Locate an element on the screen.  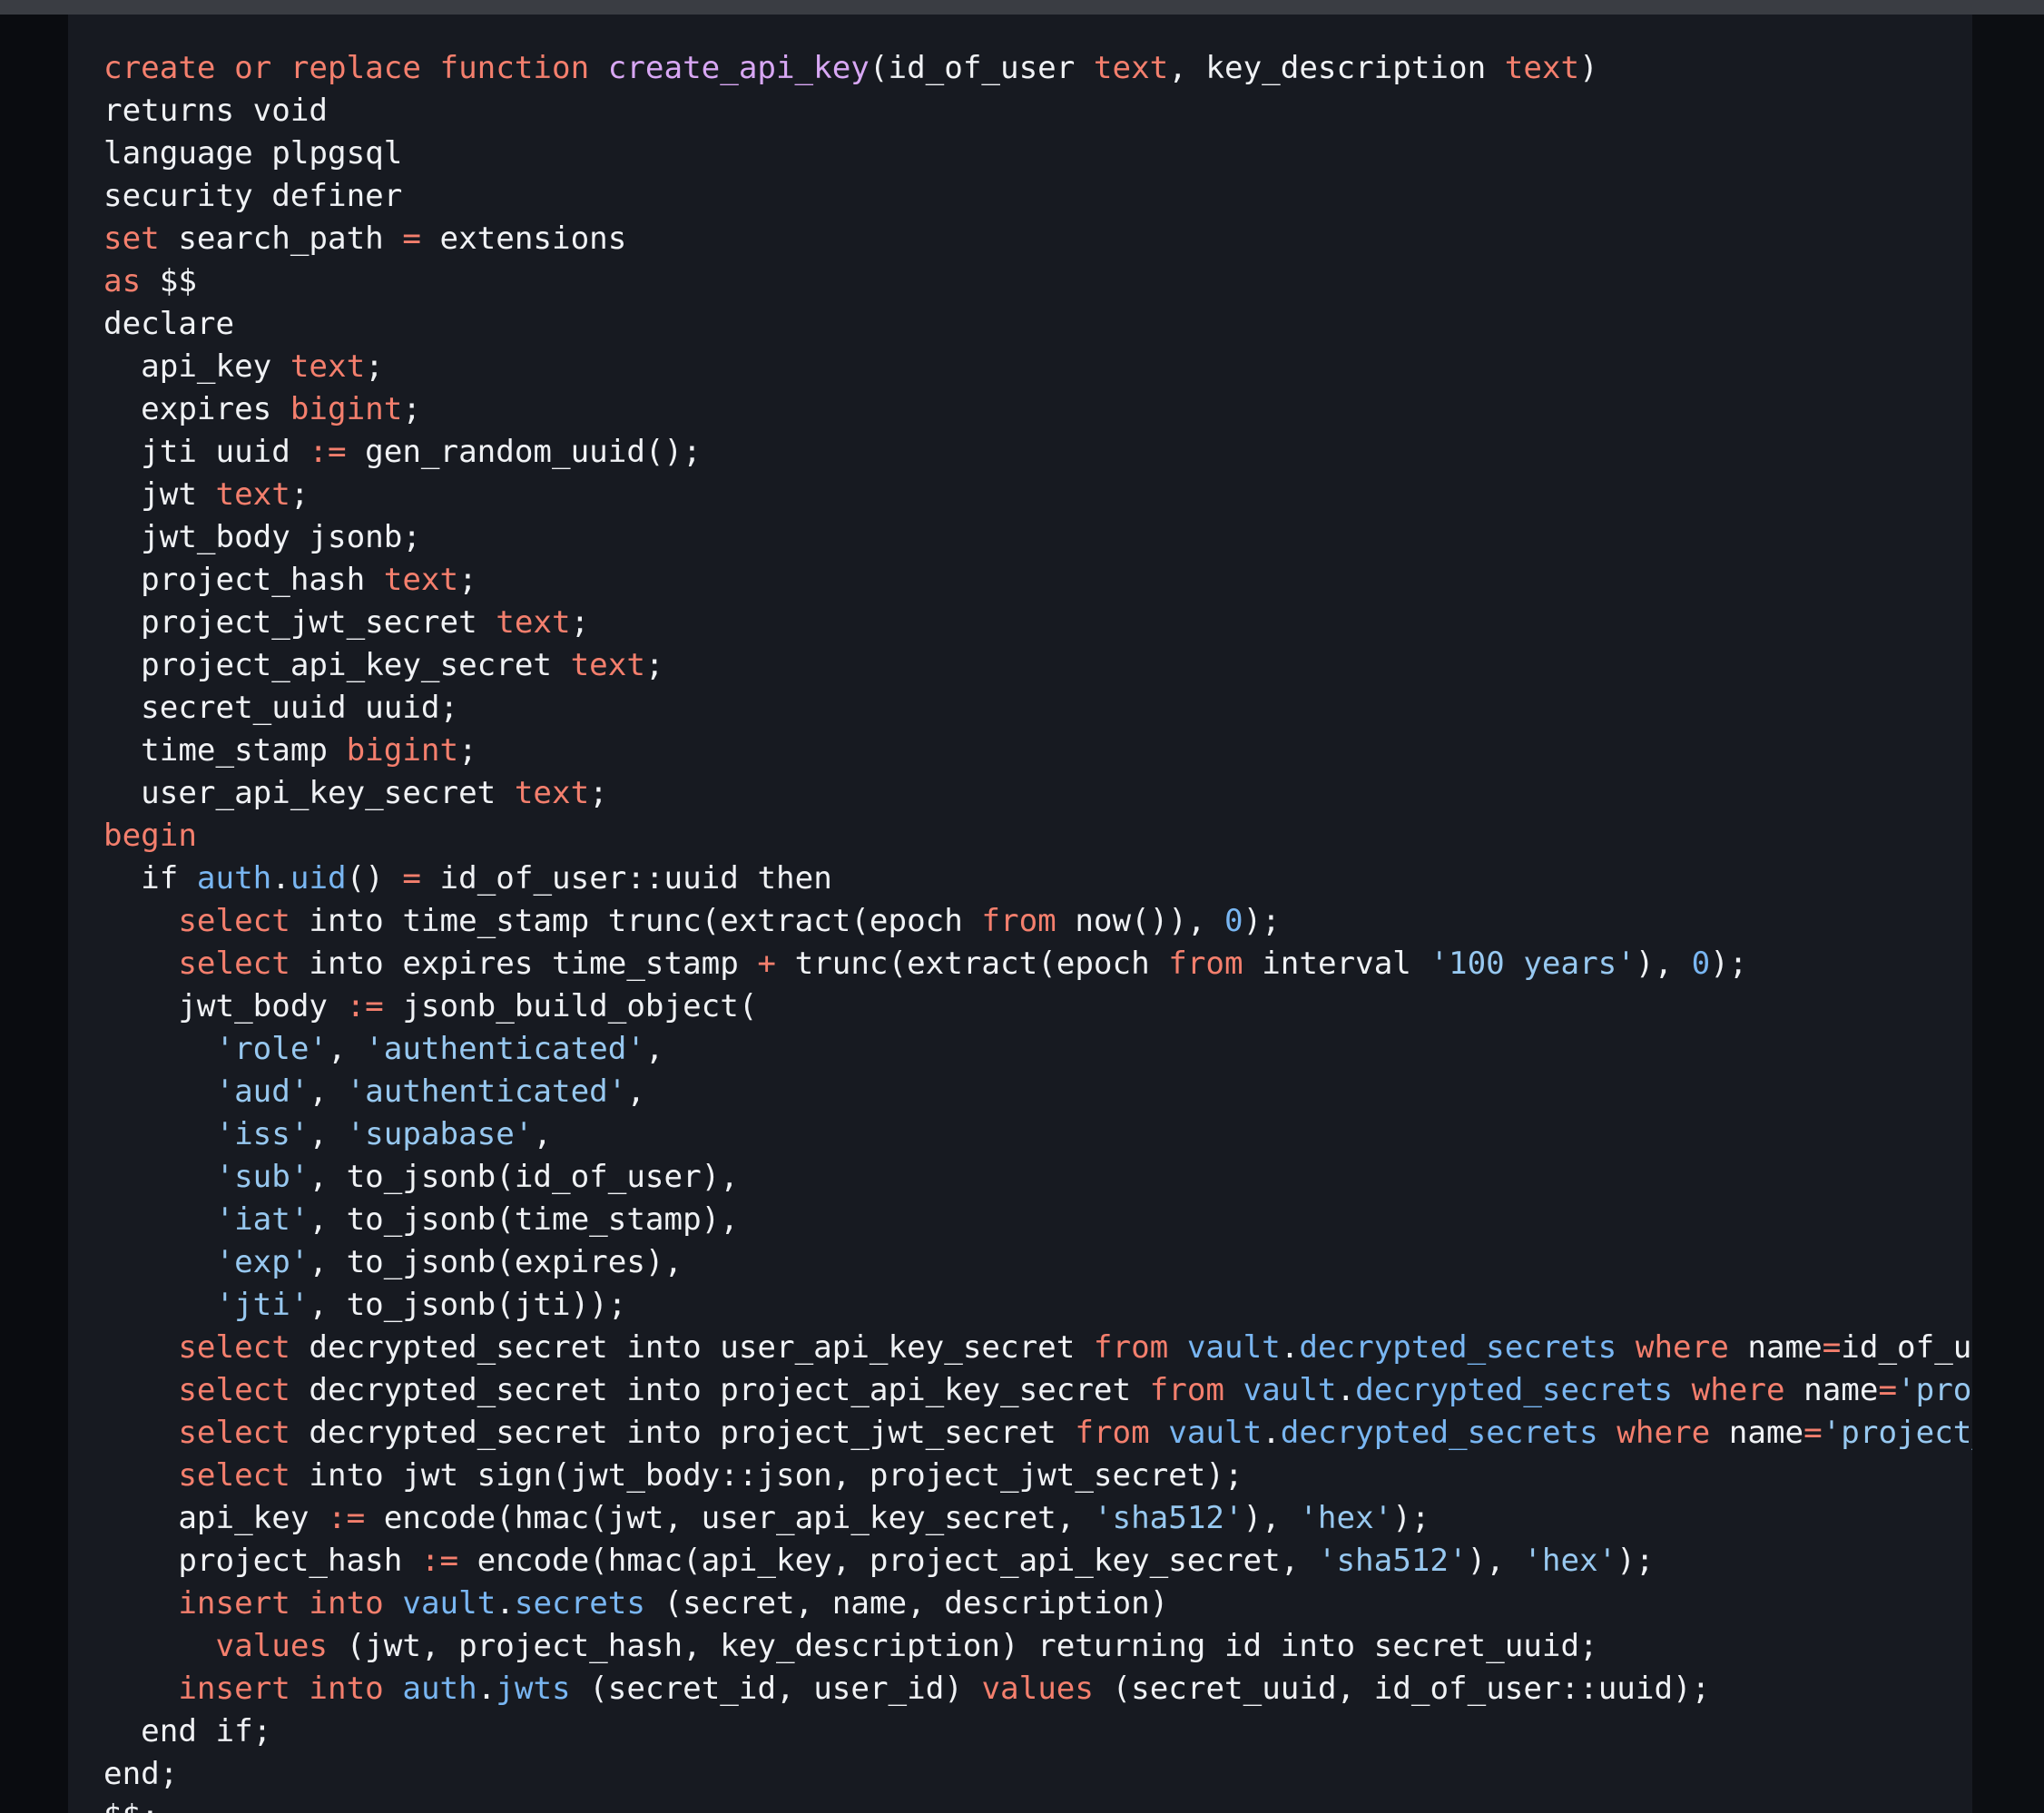
code-string: 'jti' is located at coordinates (262, 1305).